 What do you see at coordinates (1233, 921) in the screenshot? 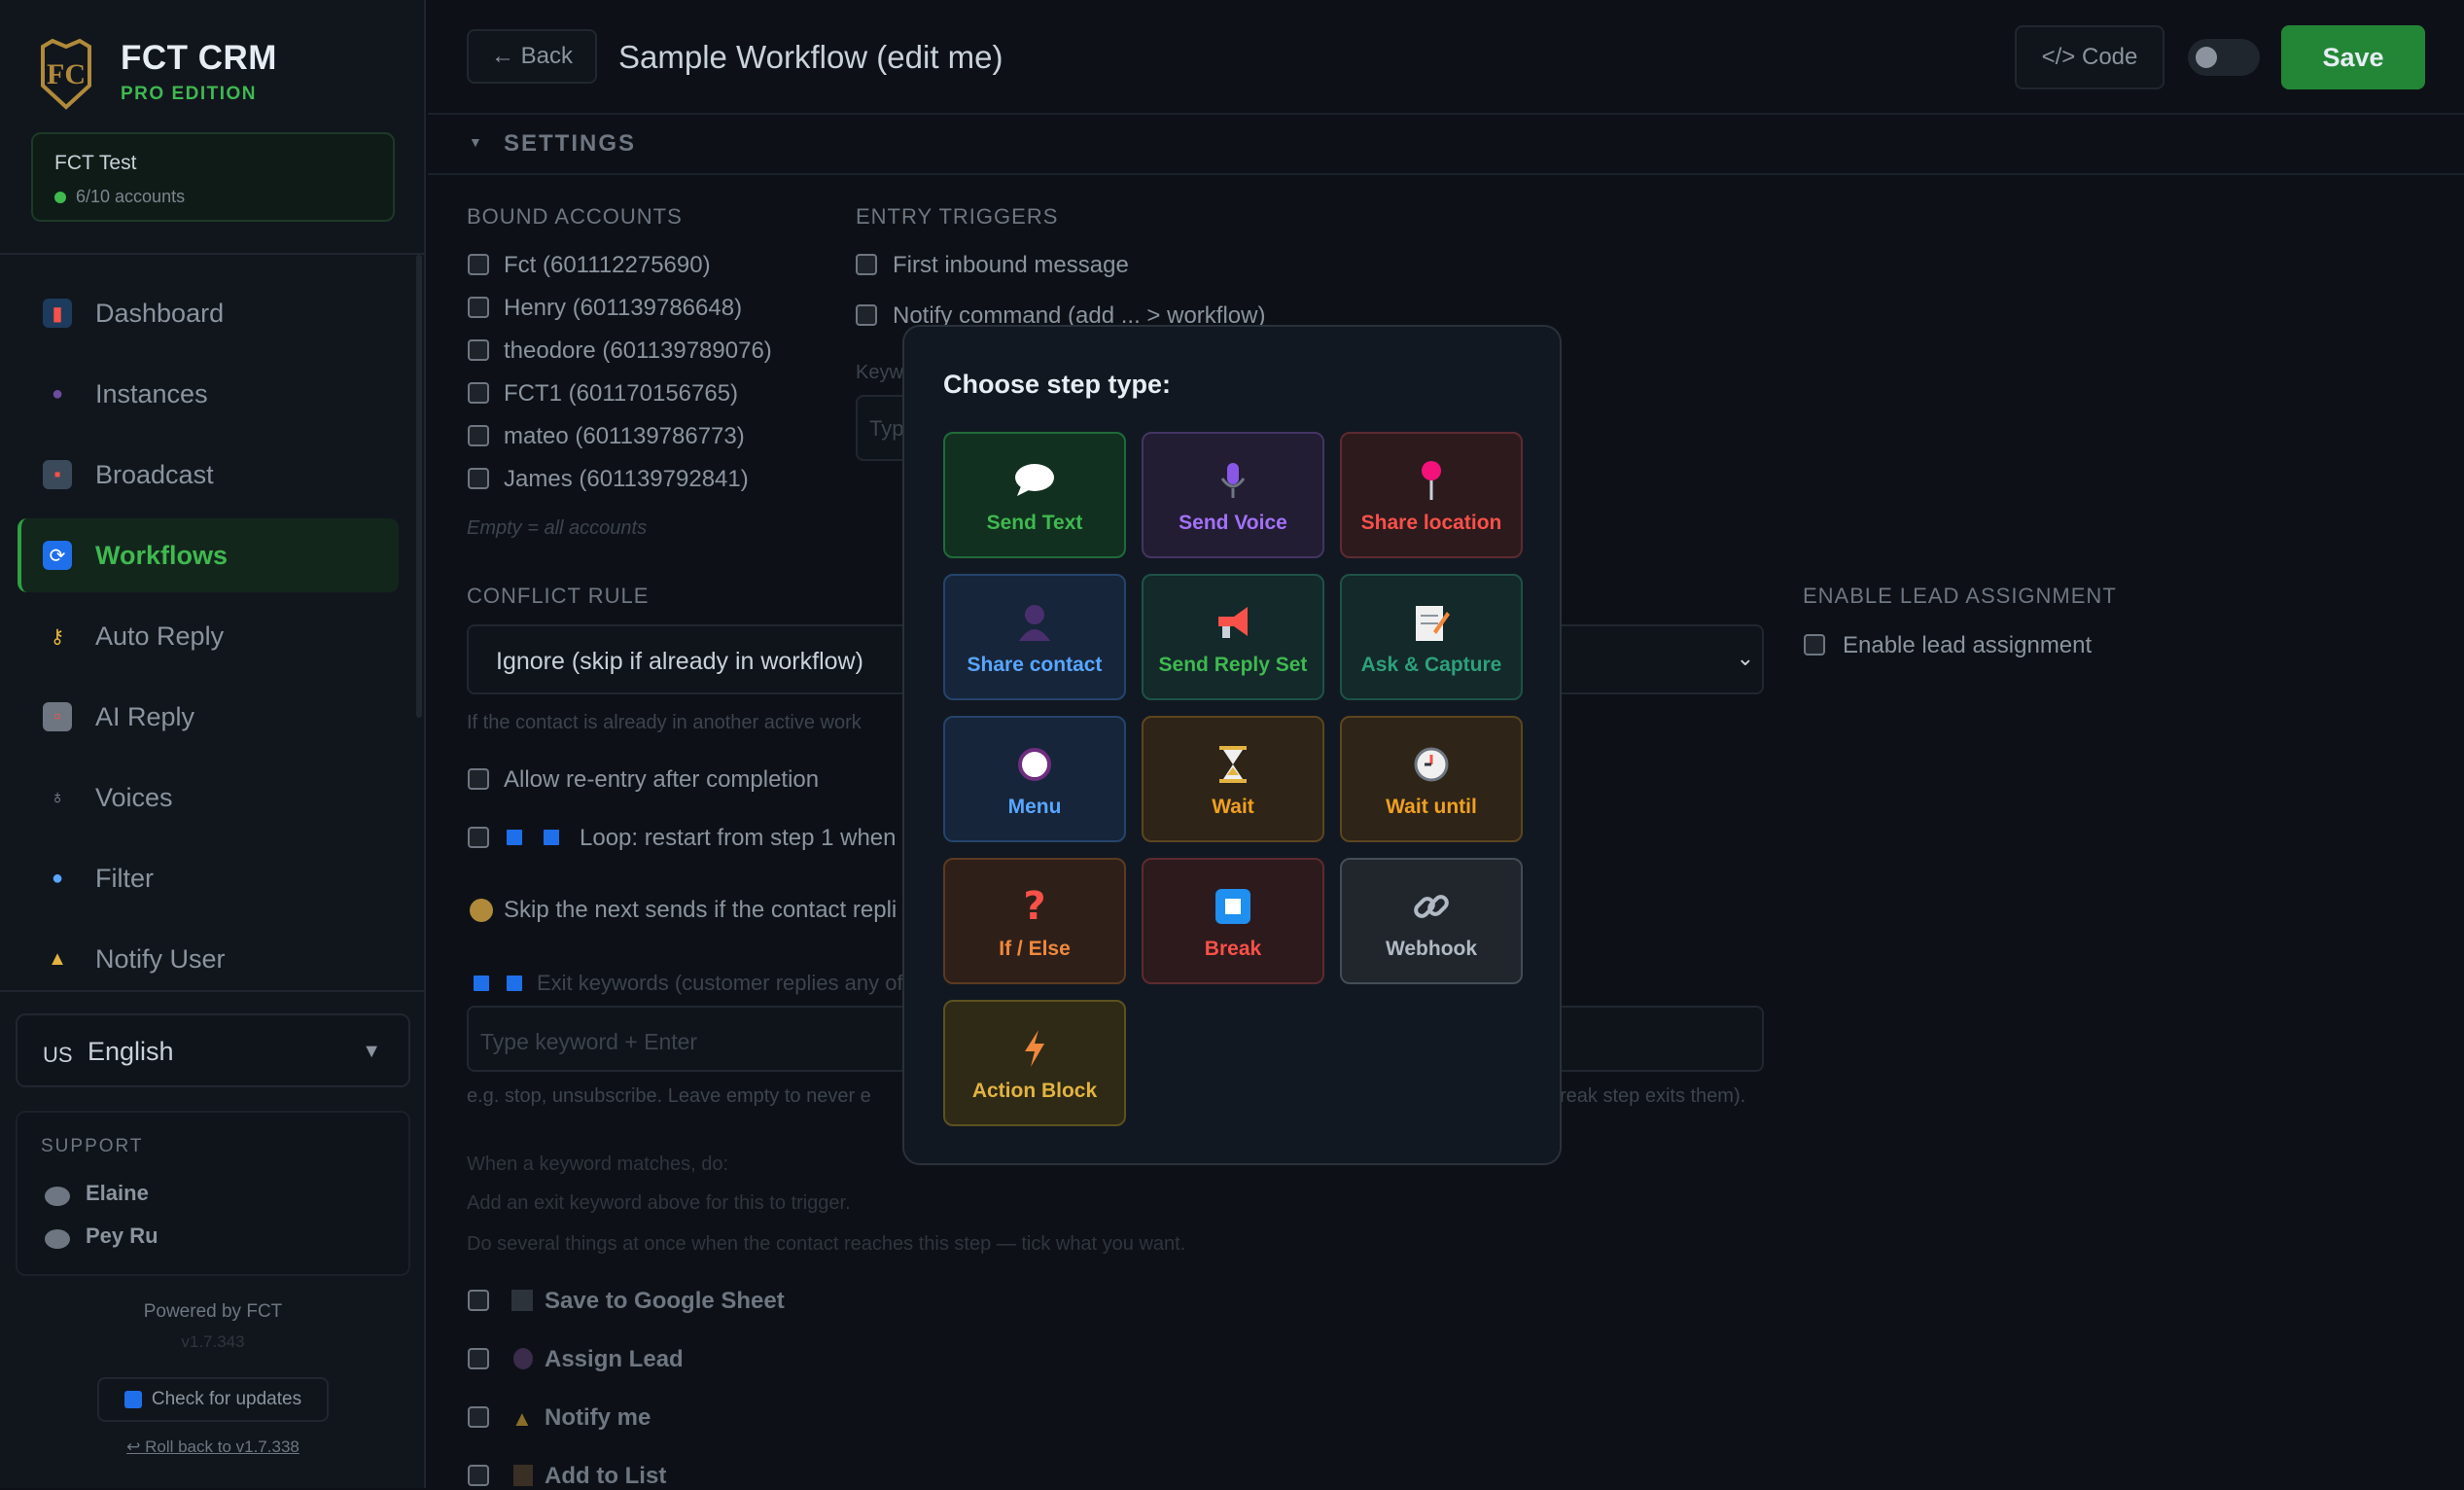
I see `step-break: Break` at bounding box center [1233, 921].